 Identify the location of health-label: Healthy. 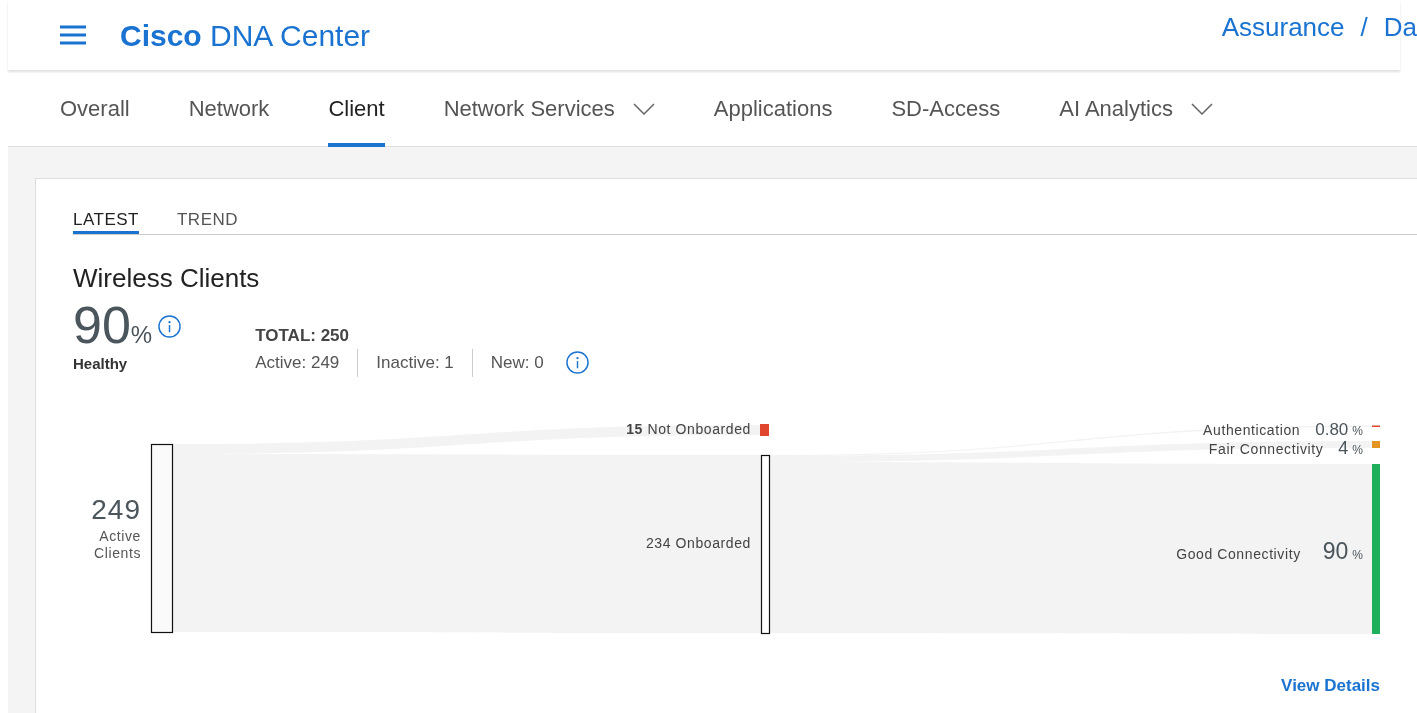
(101, 364).